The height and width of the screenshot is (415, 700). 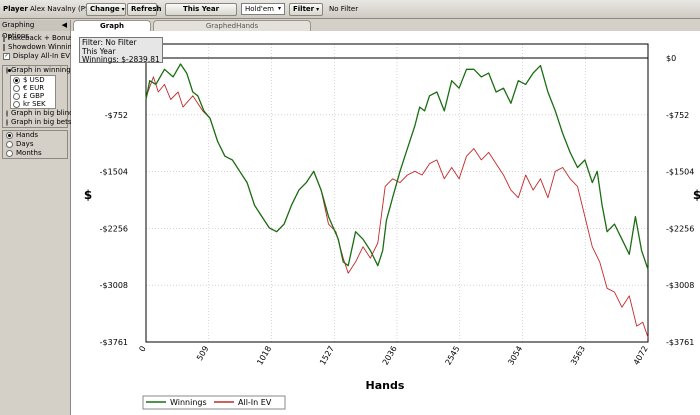 I want to click on x-axis-group: Hands Days Months, so click(x=35, y=144).